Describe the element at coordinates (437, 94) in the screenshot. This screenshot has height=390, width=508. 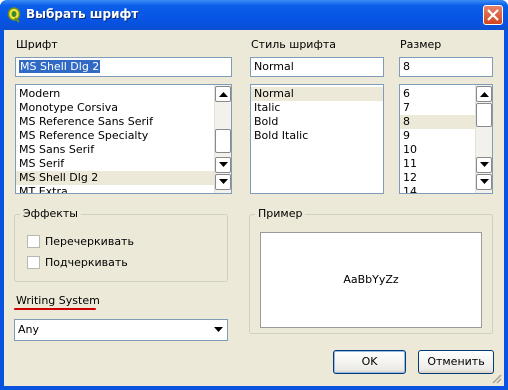
I see `list-item: 6` at that location.